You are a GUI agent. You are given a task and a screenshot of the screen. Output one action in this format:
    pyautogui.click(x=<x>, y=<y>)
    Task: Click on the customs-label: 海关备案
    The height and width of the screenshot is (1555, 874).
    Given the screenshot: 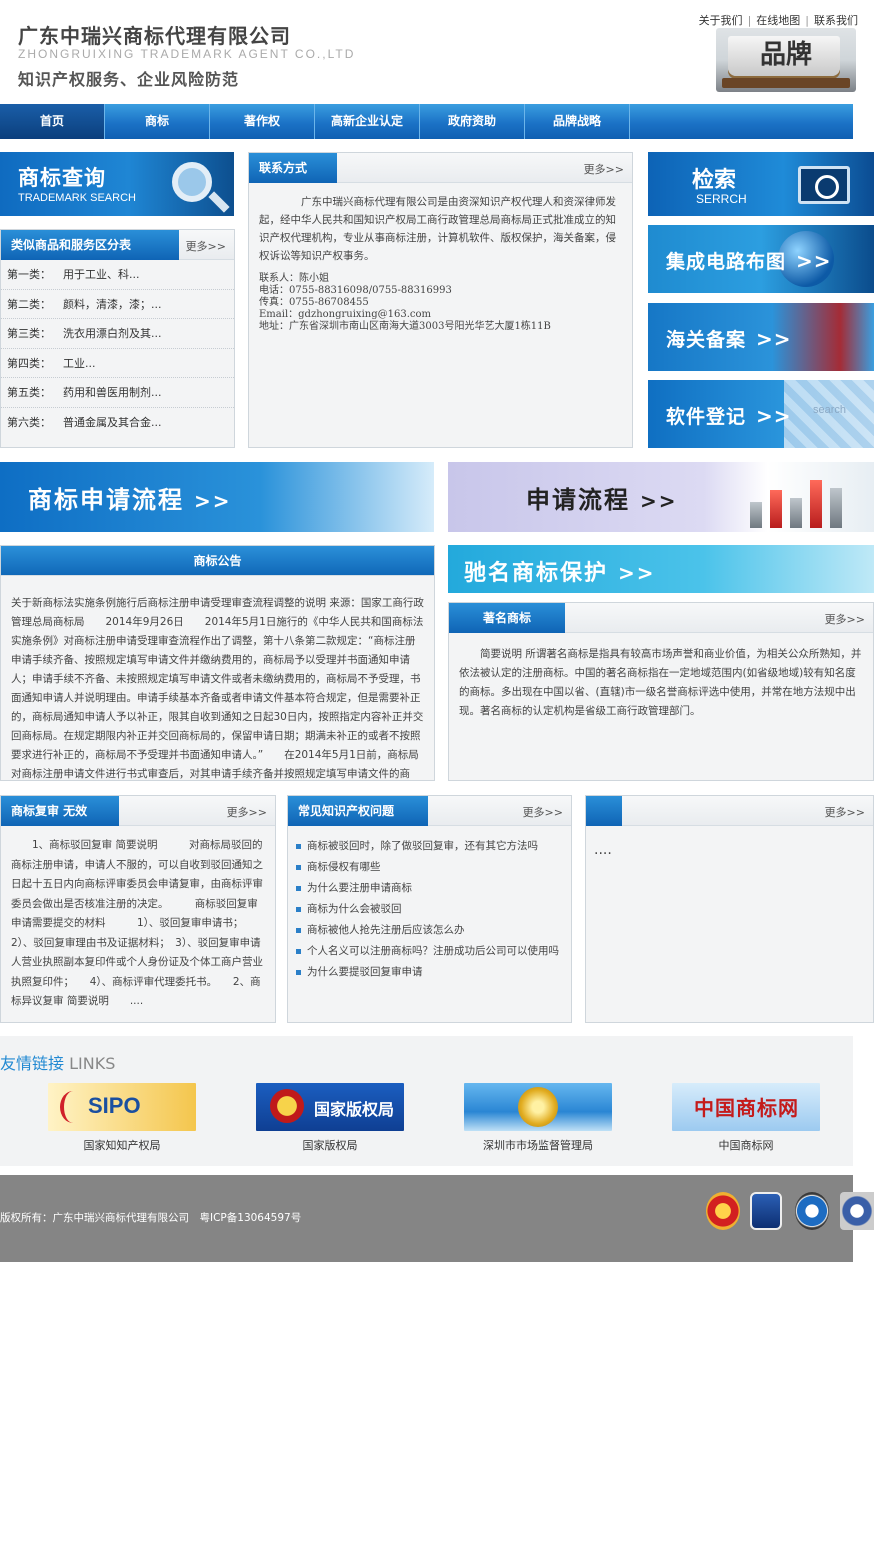 What is the action you would take?
    pyautogui.click(x=706, y=340)
    